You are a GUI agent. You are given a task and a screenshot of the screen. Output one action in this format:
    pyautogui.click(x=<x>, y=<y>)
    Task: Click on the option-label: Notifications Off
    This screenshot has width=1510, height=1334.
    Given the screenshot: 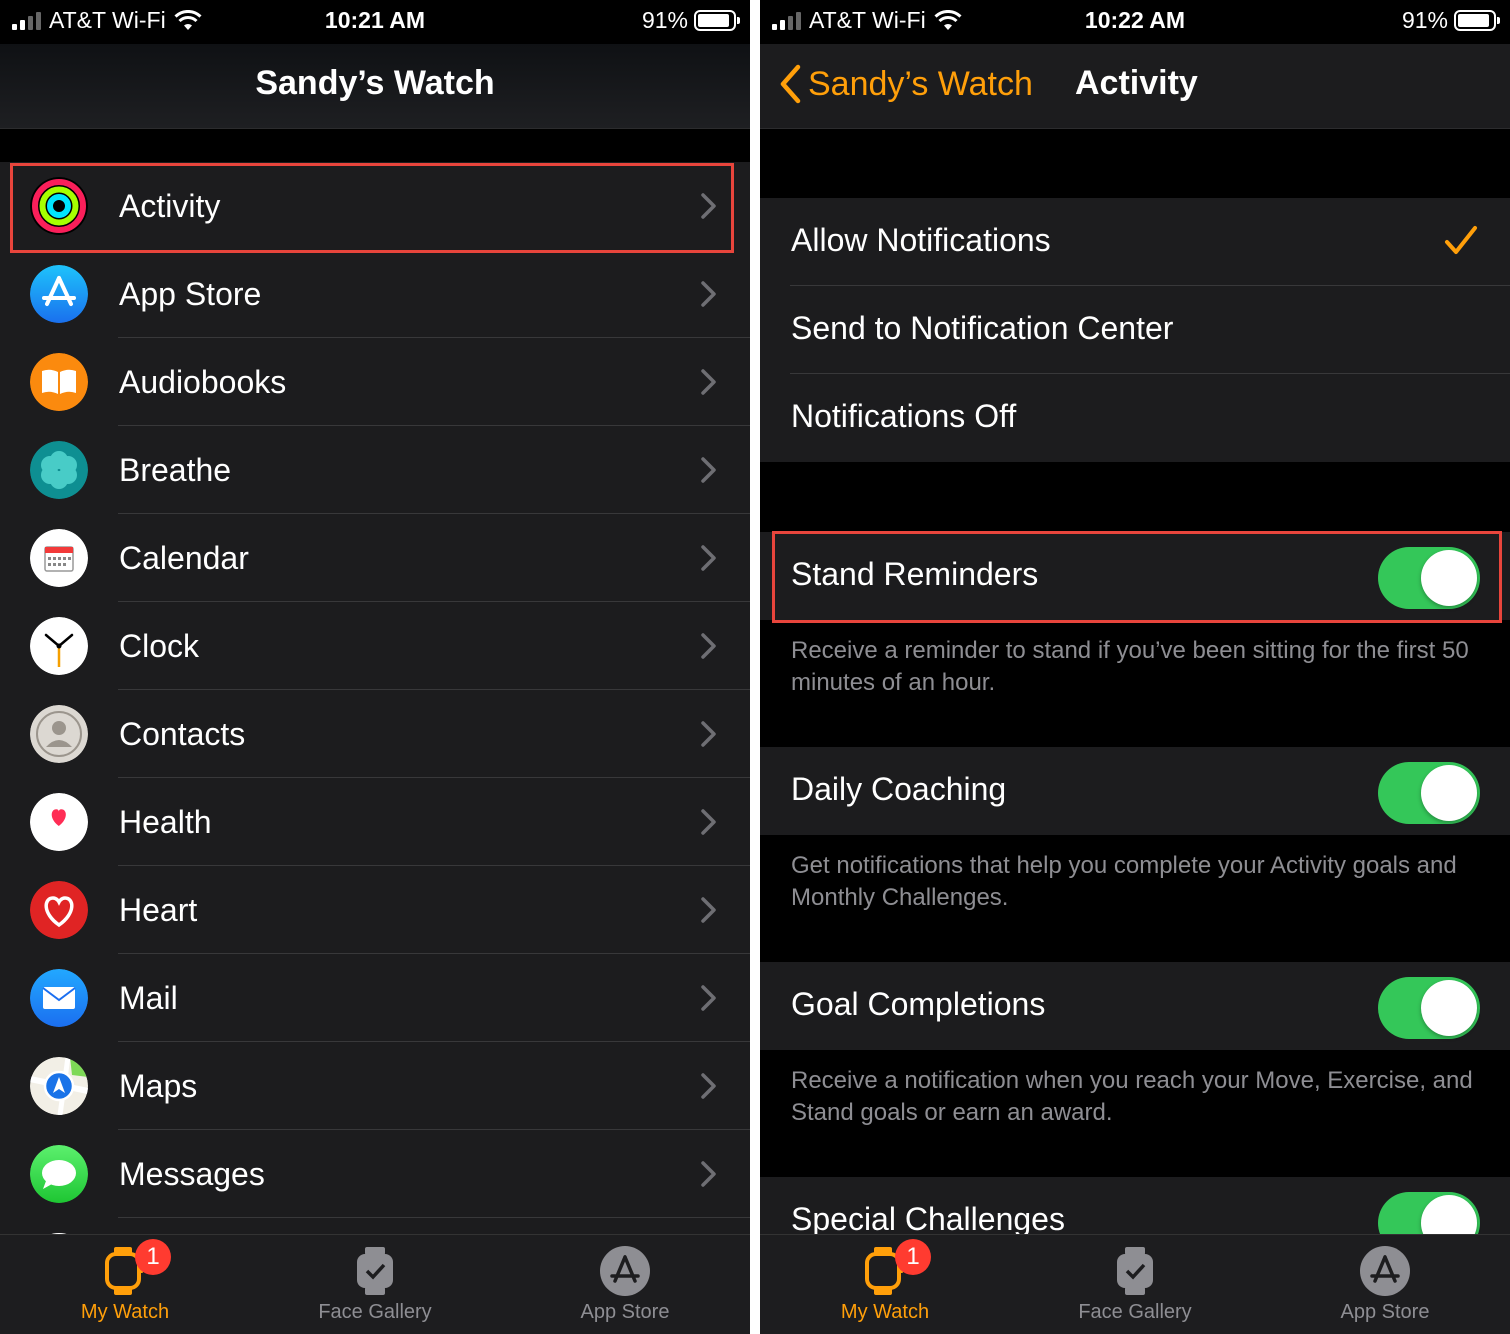 What is the action you would take?
    pyautogui.click(x=904, y=416)
    